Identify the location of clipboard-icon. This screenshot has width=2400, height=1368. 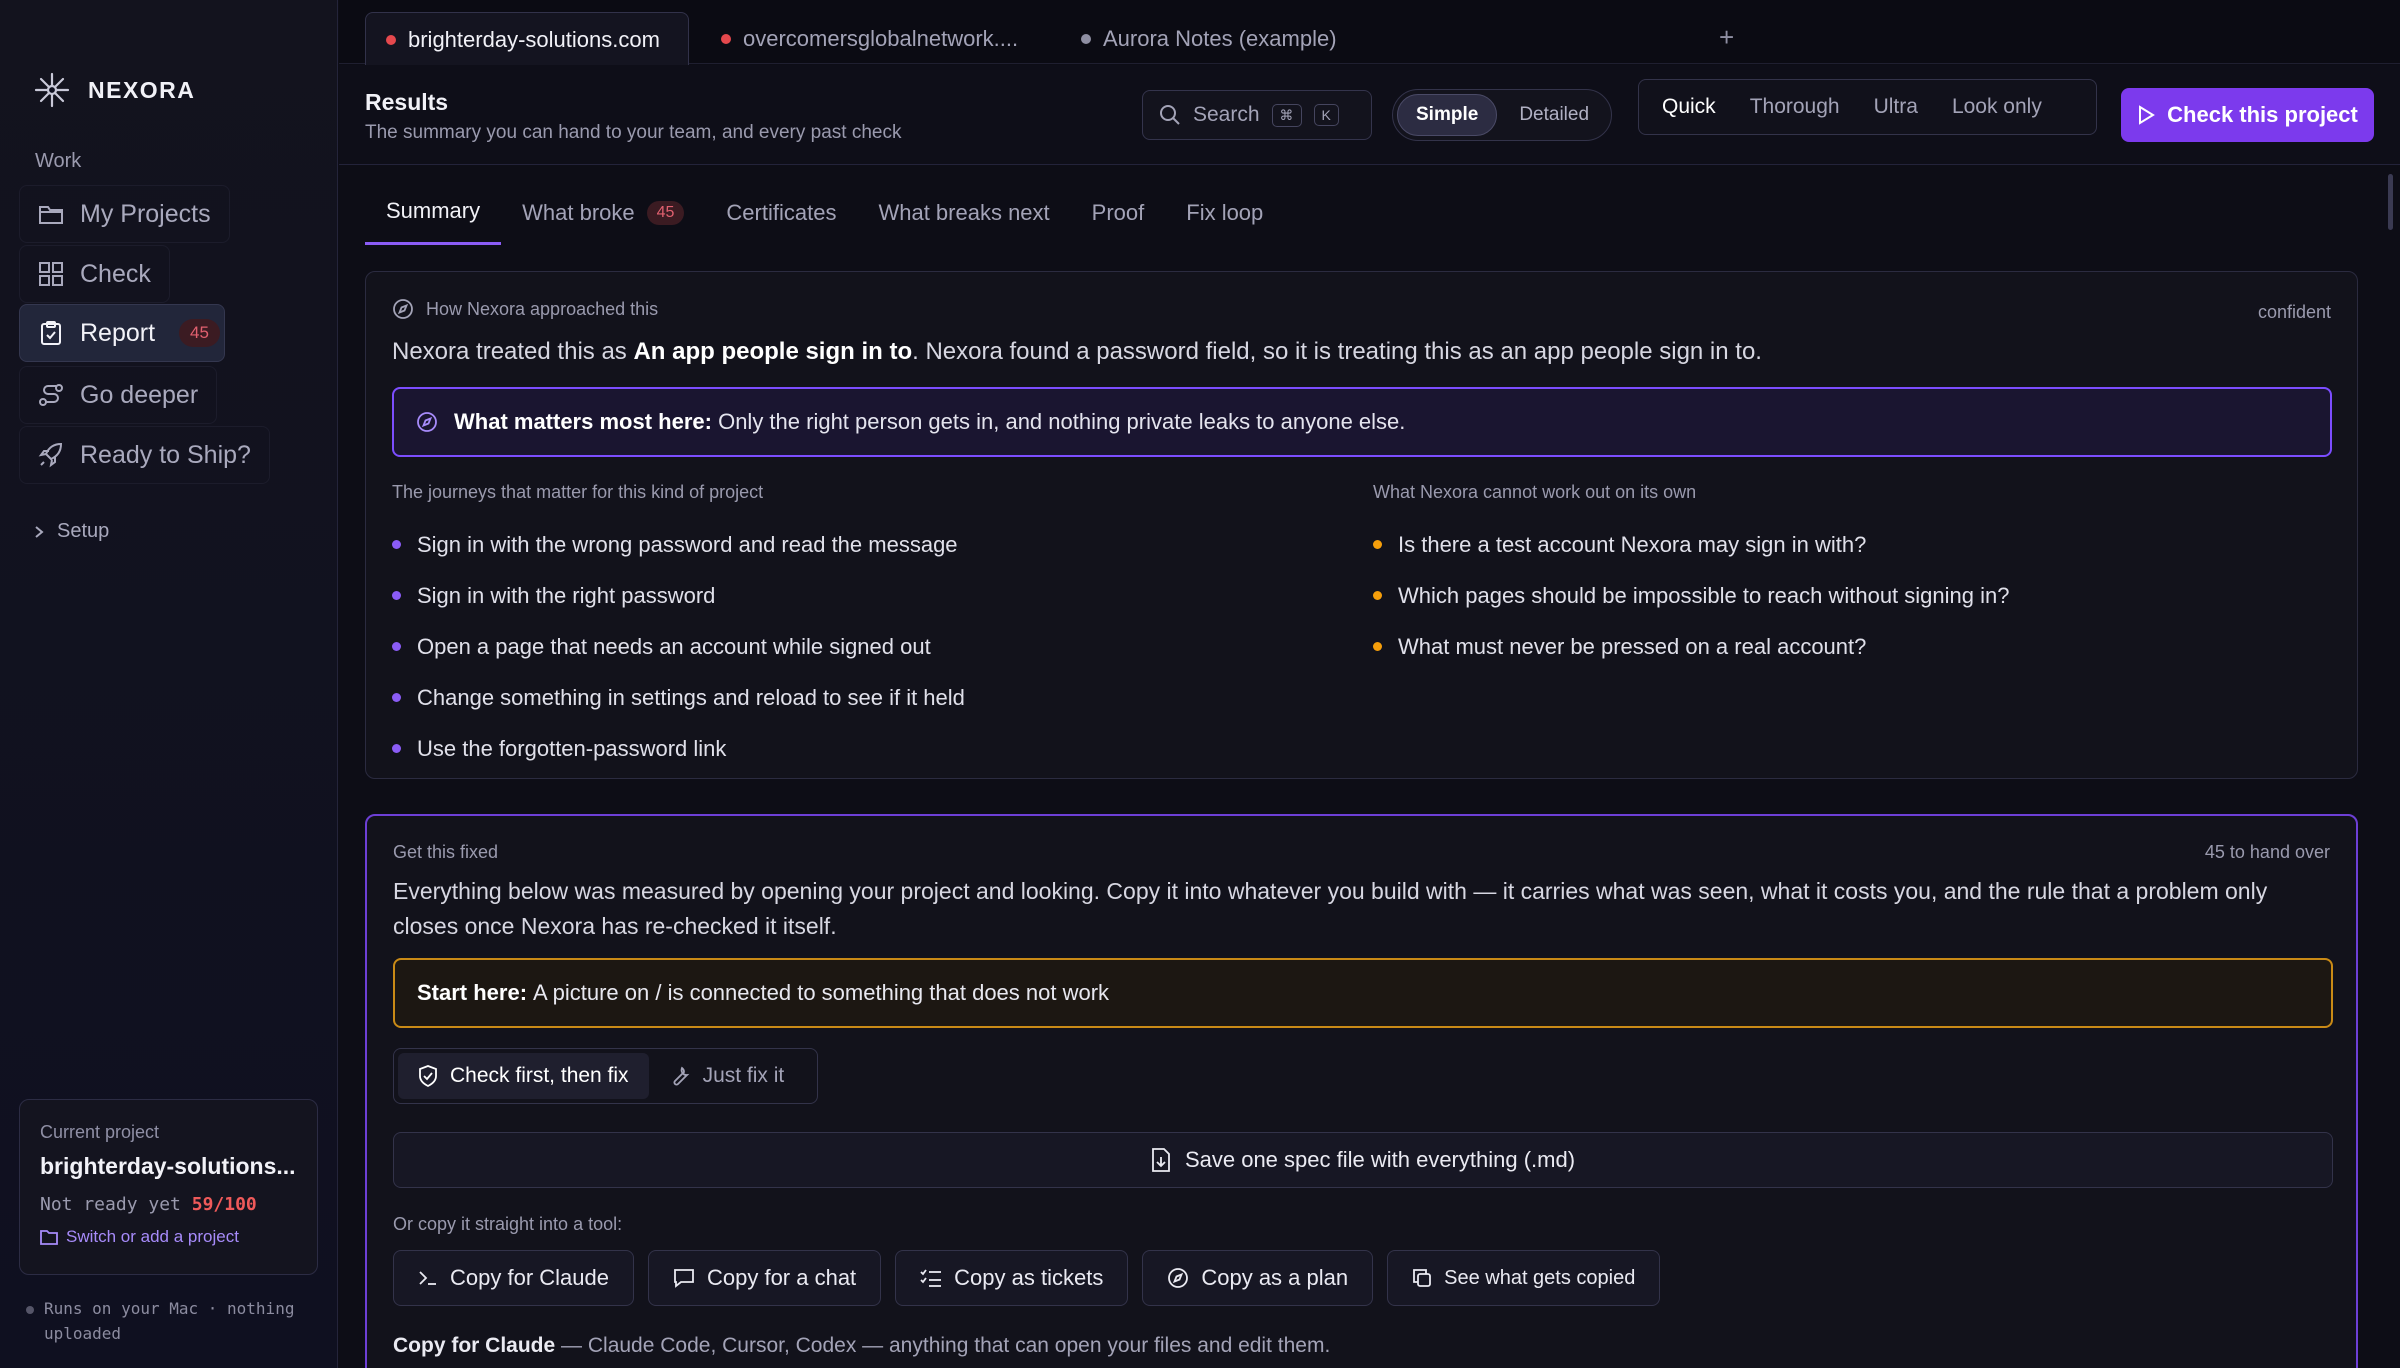
(51, 333).